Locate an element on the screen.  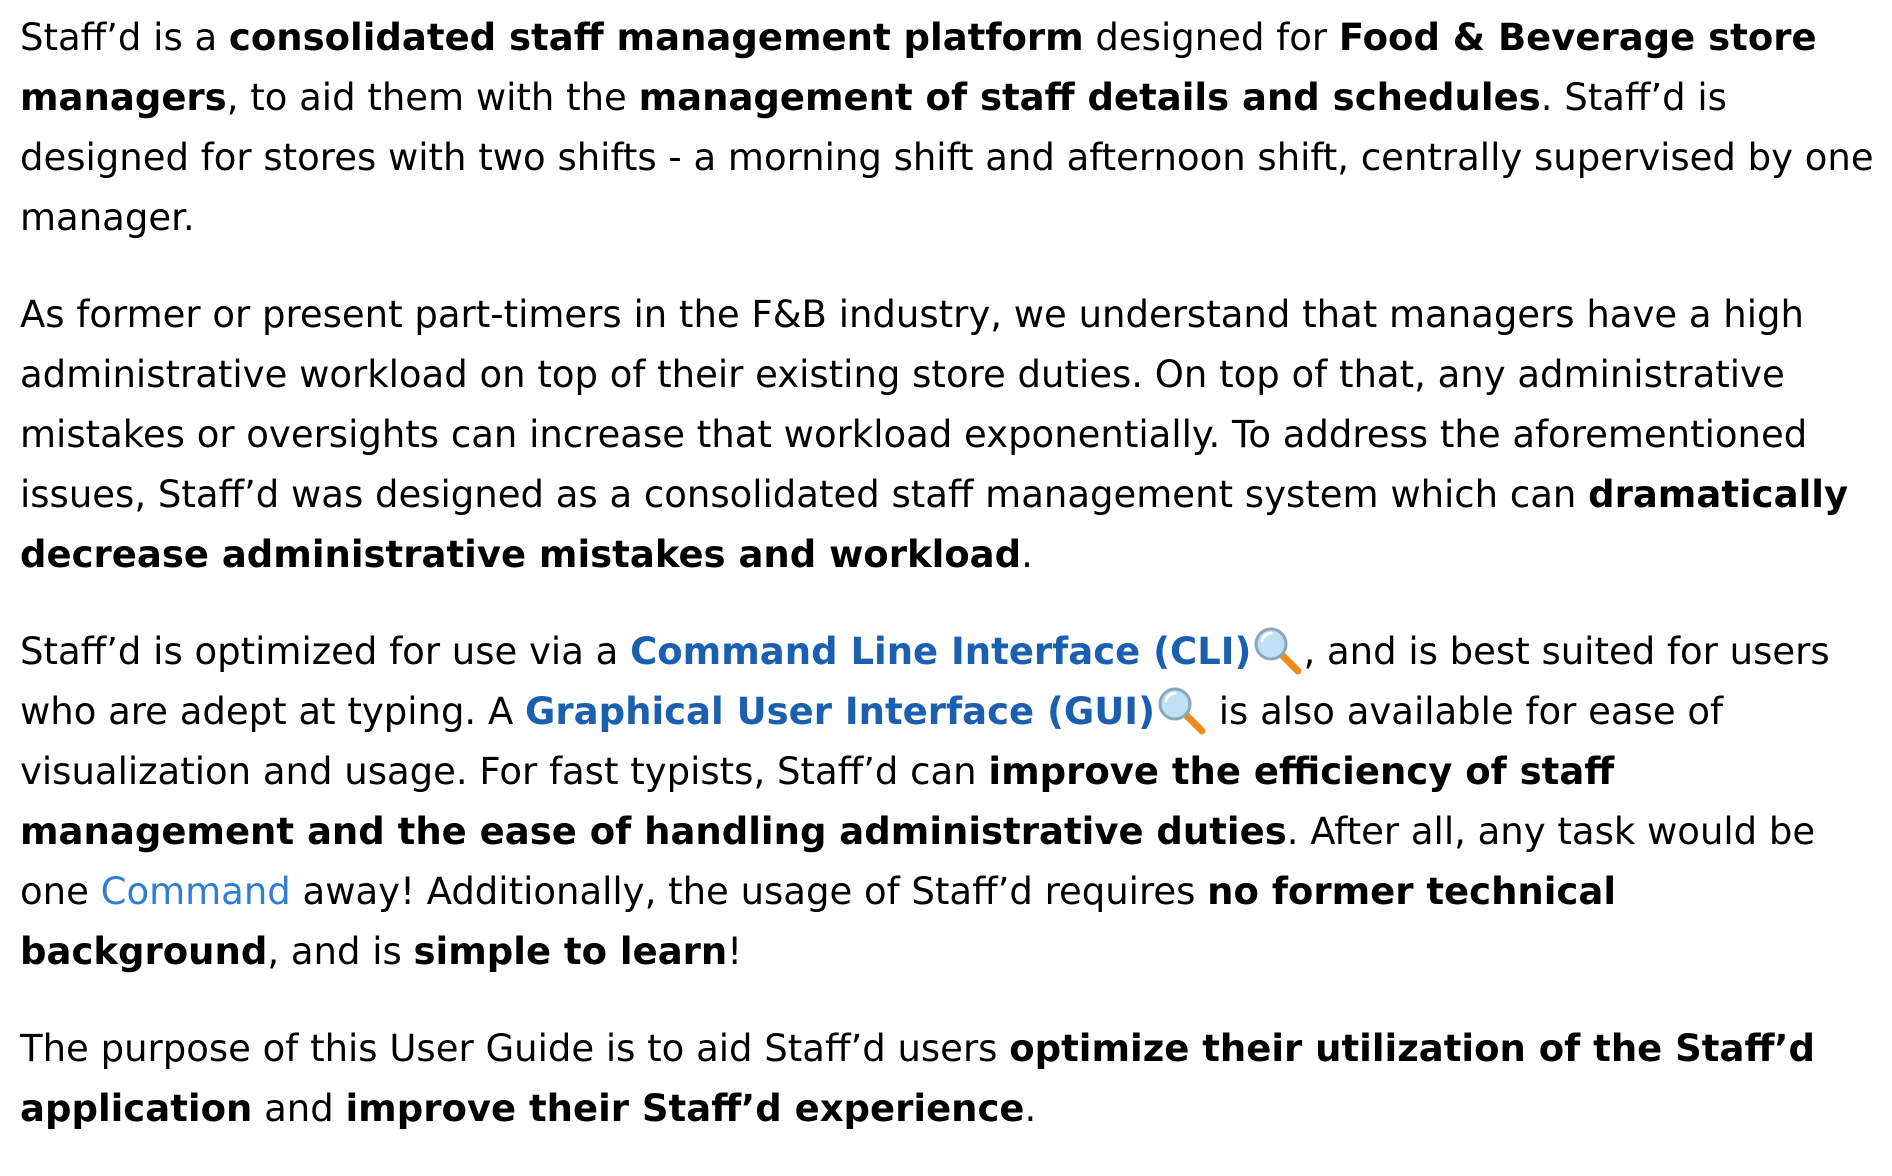
p3-bold-simple: simple to learn is located at coordinates (570, 951).